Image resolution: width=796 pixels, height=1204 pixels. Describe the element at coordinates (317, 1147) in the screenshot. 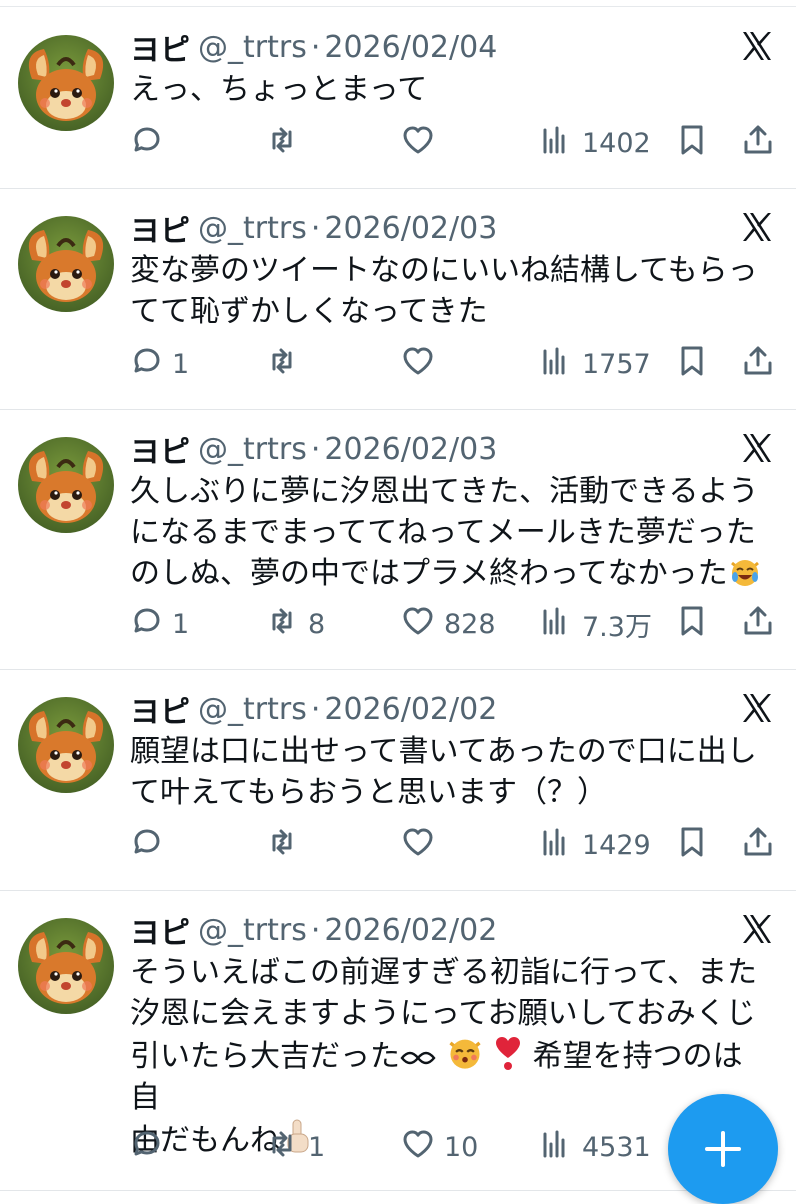

I see `retweet-count: 1` at that location.